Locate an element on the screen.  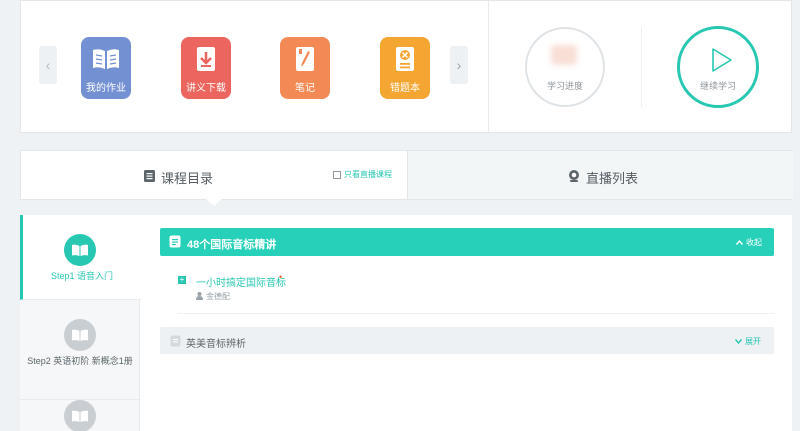
lesson-title: 一小时搞定国际音标 is located at coordinates (241, 281).